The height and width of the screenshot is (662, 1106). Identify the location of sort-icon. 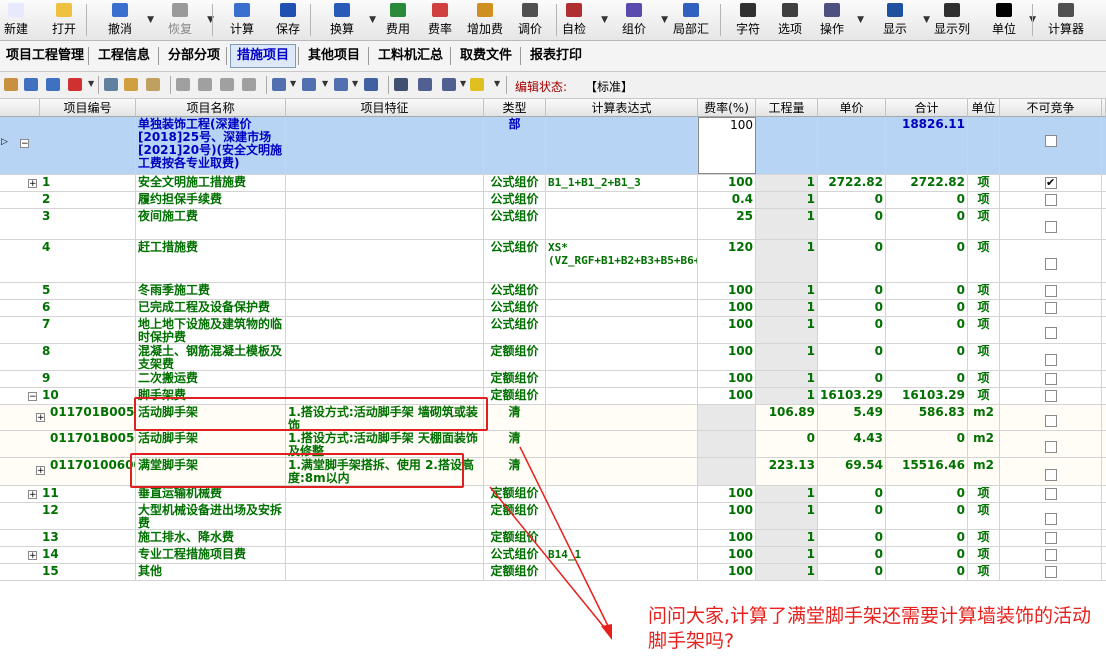
(309, 84).